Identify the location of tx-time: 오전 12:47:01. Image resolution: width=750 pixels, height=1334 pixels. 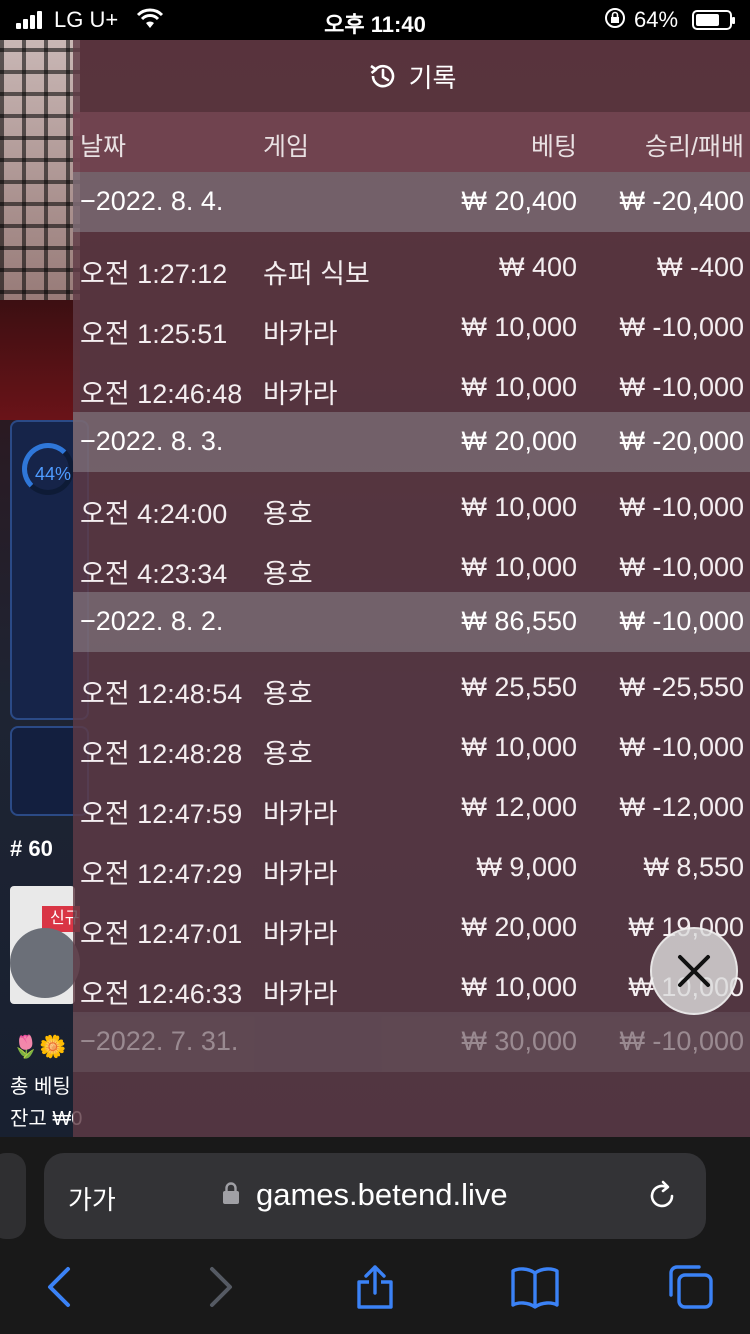
(161, 934).